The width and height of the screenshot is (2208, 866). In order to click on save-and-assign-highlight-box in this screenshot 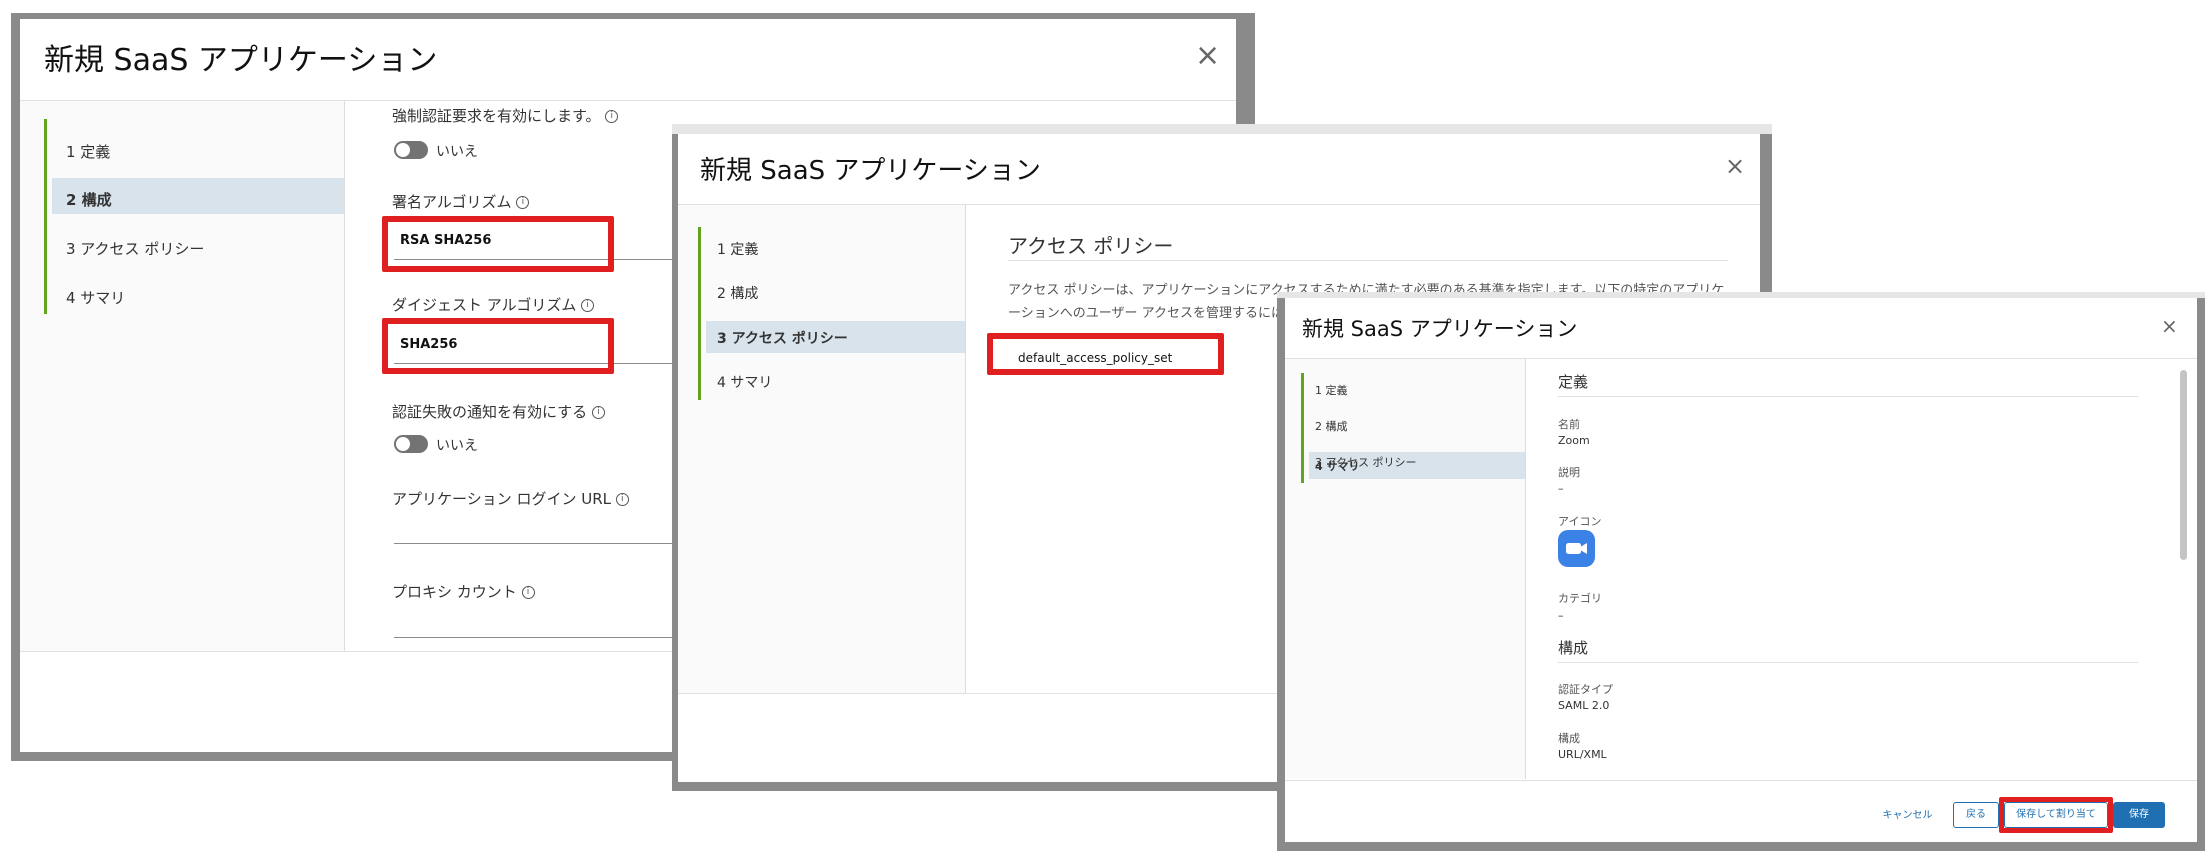, I will do `click(2056, 815)`.